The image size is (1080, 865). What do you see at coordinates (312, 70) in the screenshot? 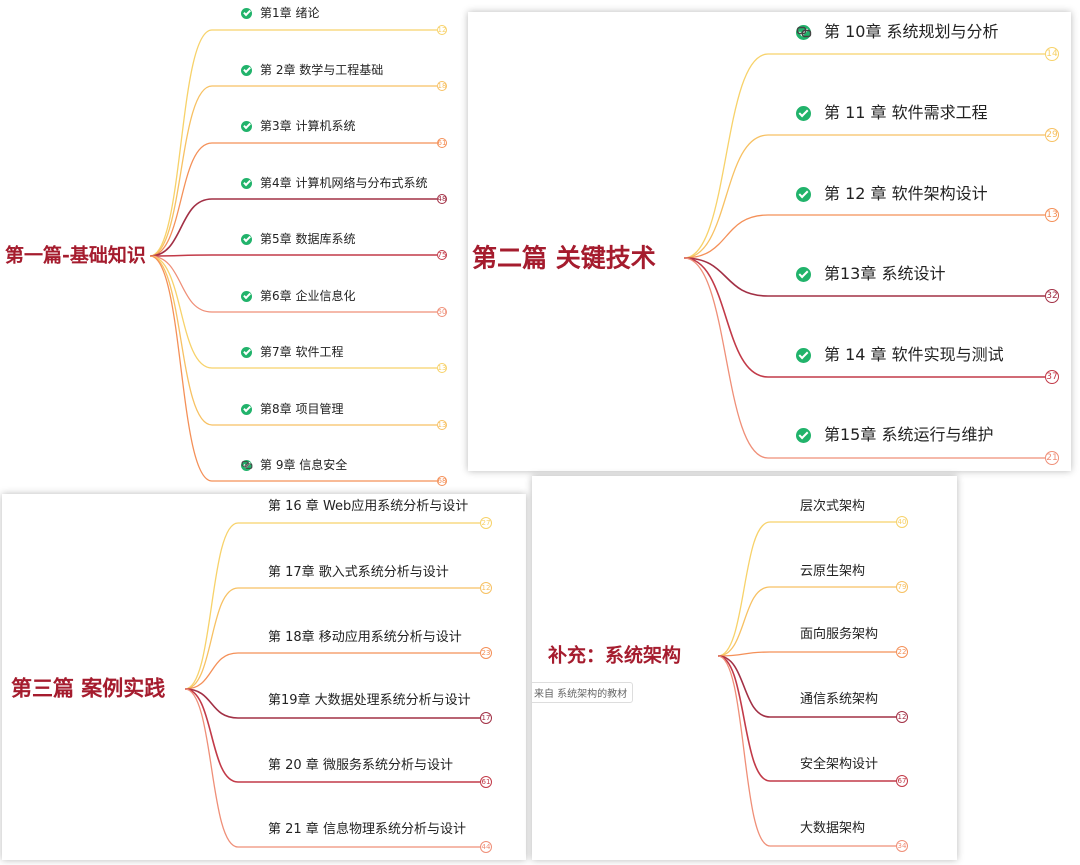
I see `chapter-node-part1-2: 第 2章 数学与工程基础` at bounding box center [312, 70].